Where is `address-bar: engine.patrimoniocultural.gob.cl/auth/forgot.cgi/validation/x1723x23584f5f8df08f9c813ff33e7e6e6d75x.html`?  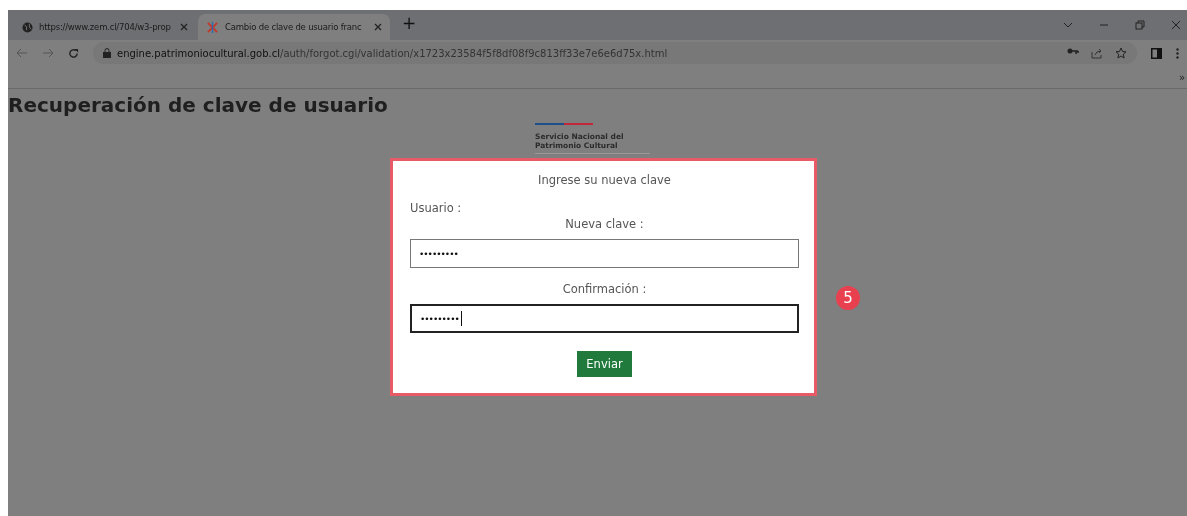 address-bar: engine.patrimoniocultural.gob.cl/auth/forgot.cgi/validation/x1723x23584f5f8df08f9c813ff33e7e6e6d75x.html is located at coordinates (615, 53).